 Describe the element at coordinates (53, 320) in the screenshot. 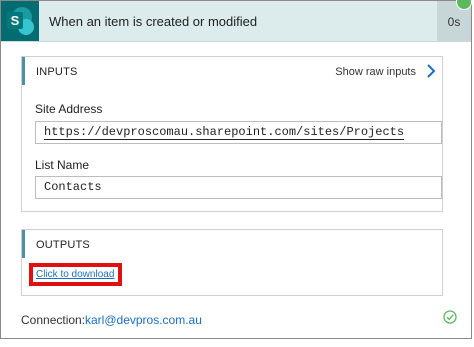

I see `connection-label: Connection:` at that location.